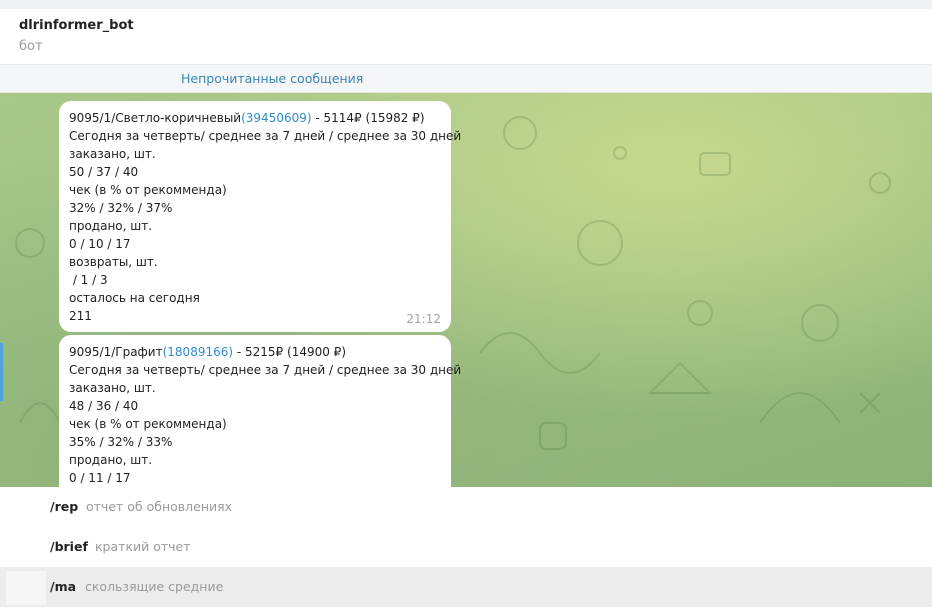  I want to click on message-line: / 1 / 3, so click(88, 280).